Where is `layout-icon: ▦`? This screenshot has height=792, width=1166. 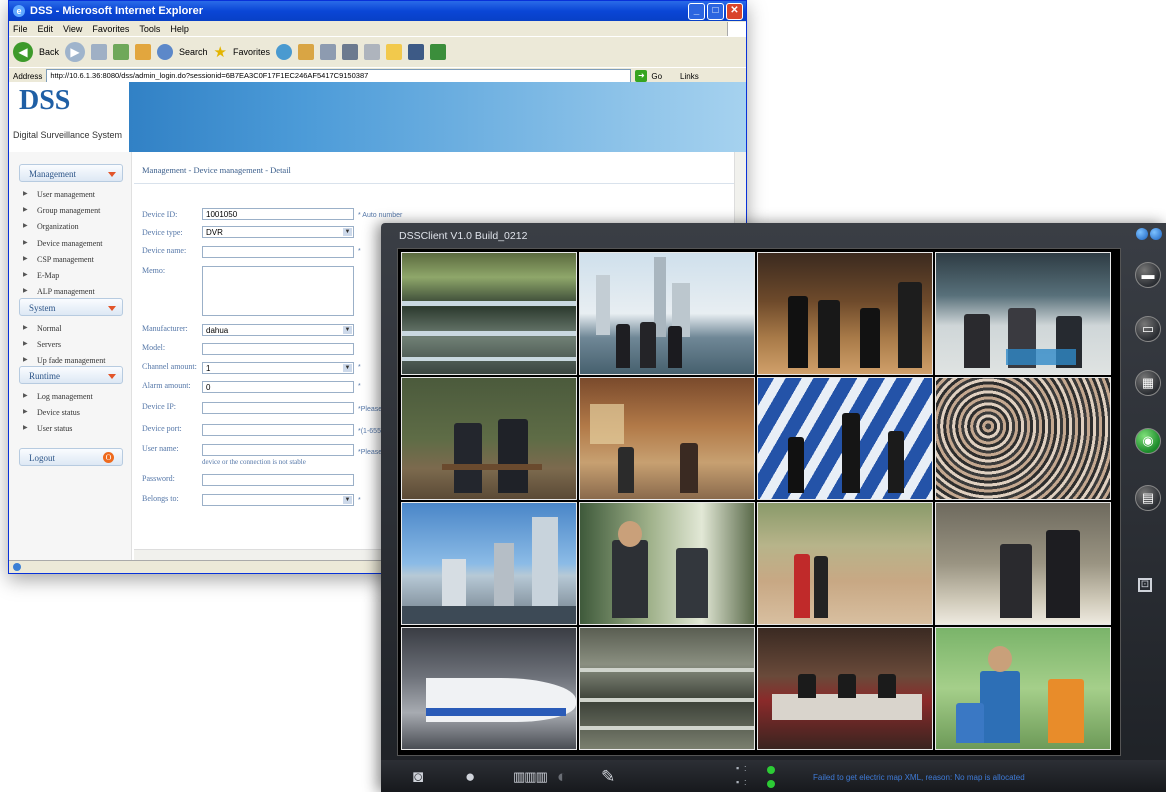 layout-icon: ▦ is located at coordinates (1148, 383).